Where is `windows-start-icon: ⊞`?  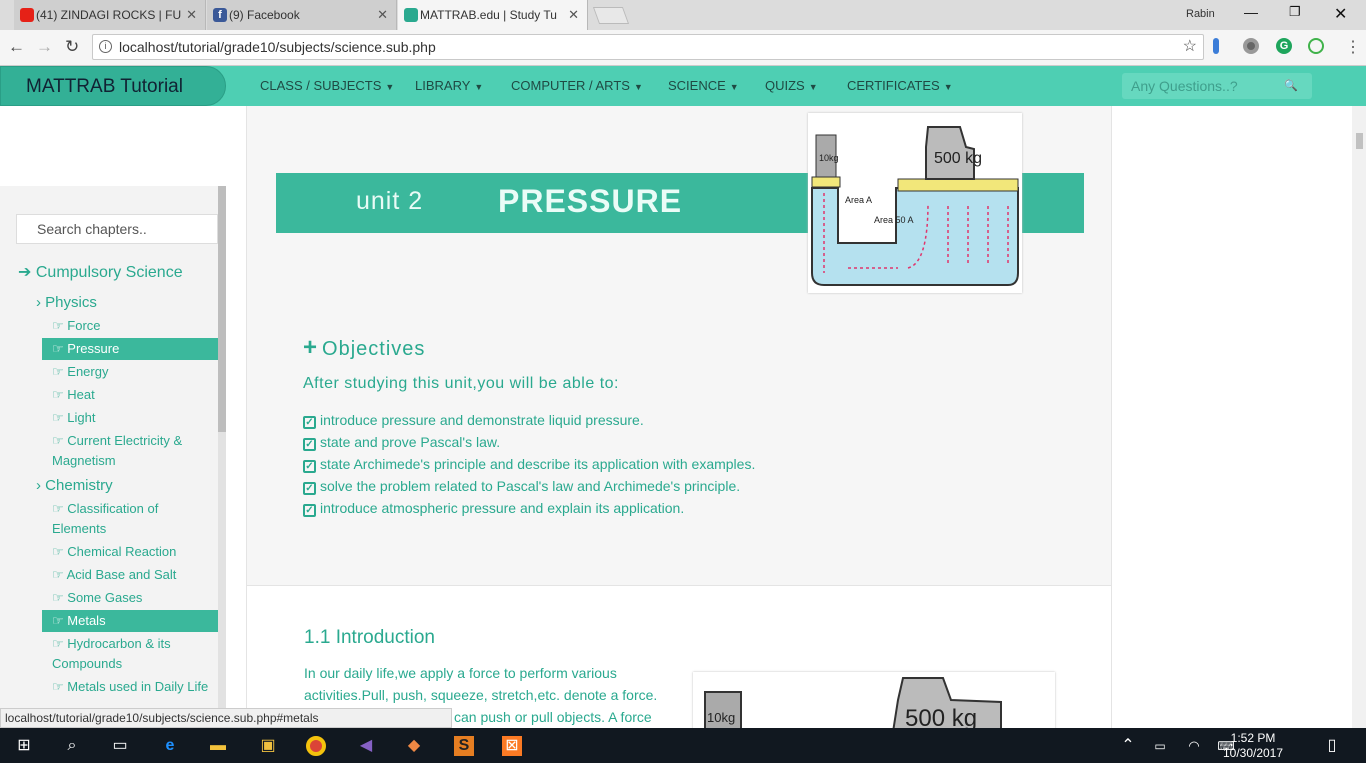
windows-start-icon: ⊞ is located at coordinates (24, 746).